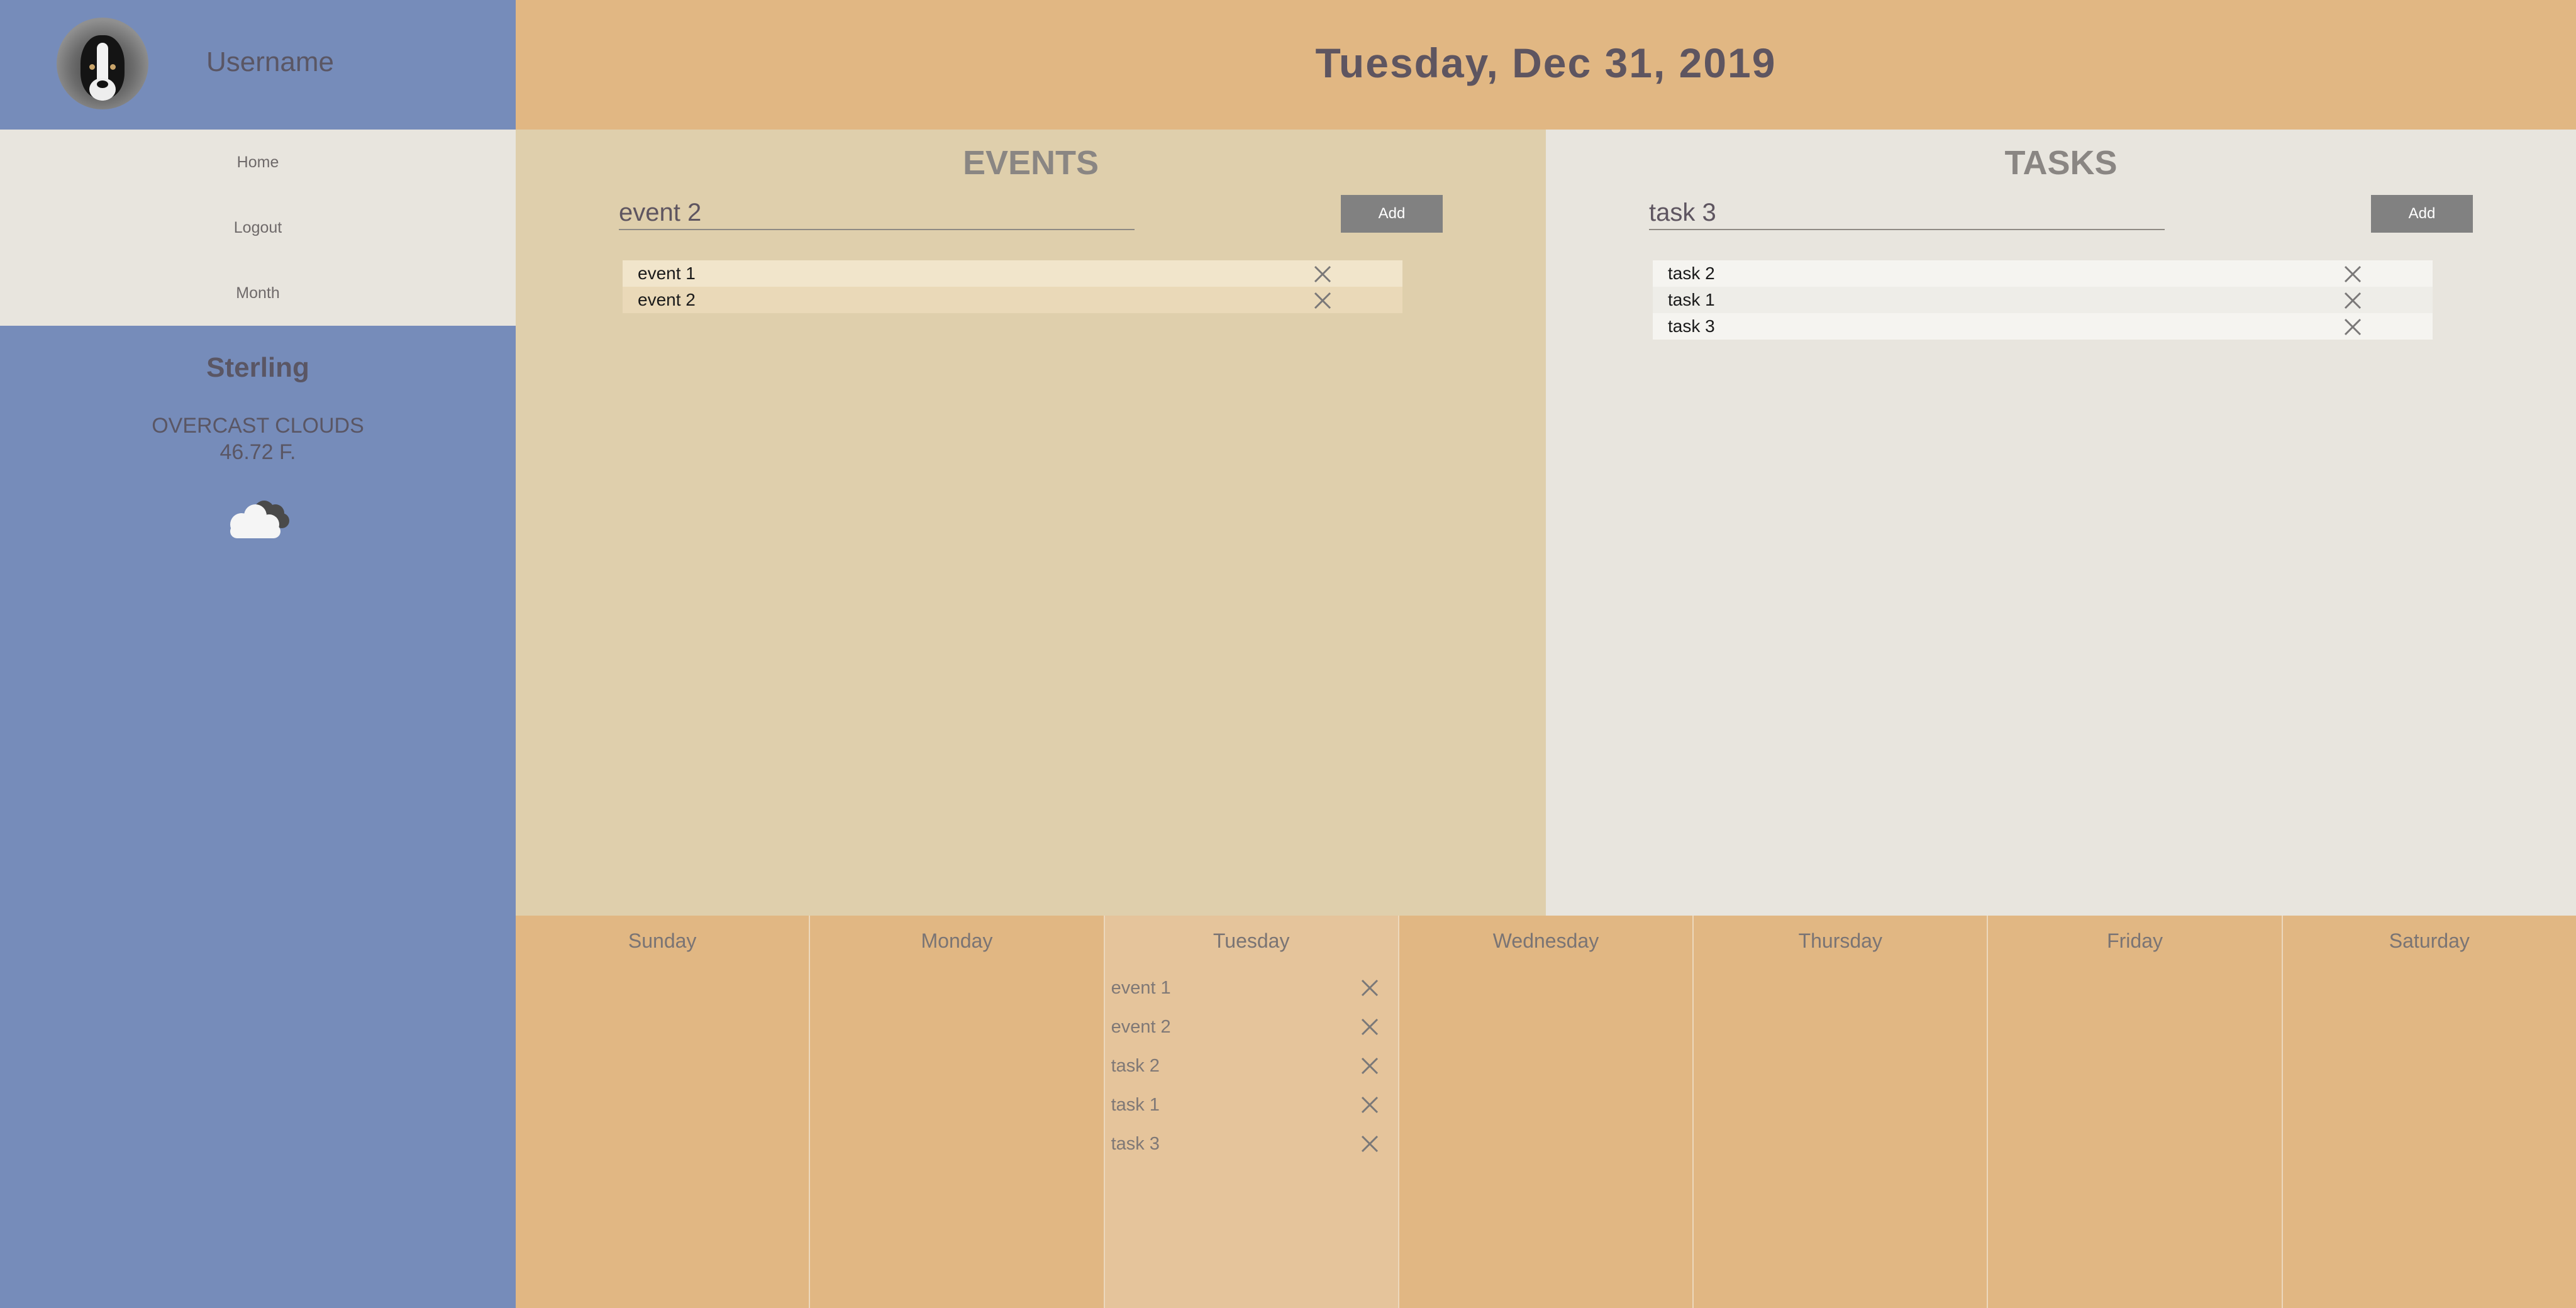  I want to click on weather-description: OVERCAST CLOUDS, so click(258, 426).